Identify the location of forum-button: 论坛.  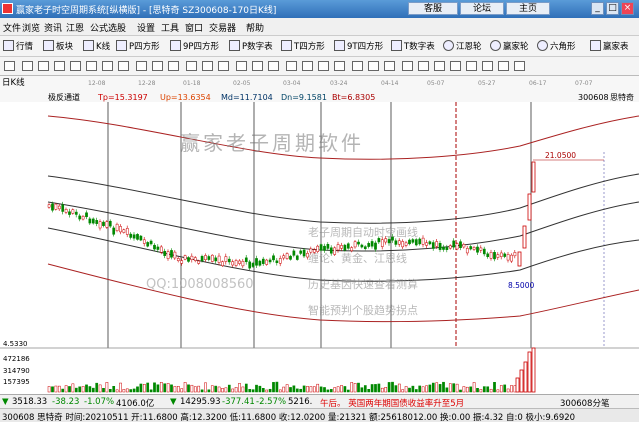
(482, 8).